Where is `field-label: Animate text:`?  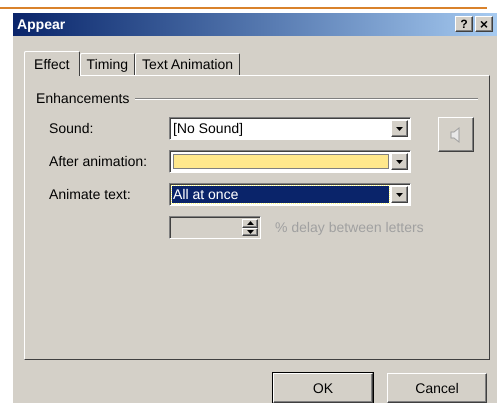 field-label: Animate text: is located at coordinates (90, 194).